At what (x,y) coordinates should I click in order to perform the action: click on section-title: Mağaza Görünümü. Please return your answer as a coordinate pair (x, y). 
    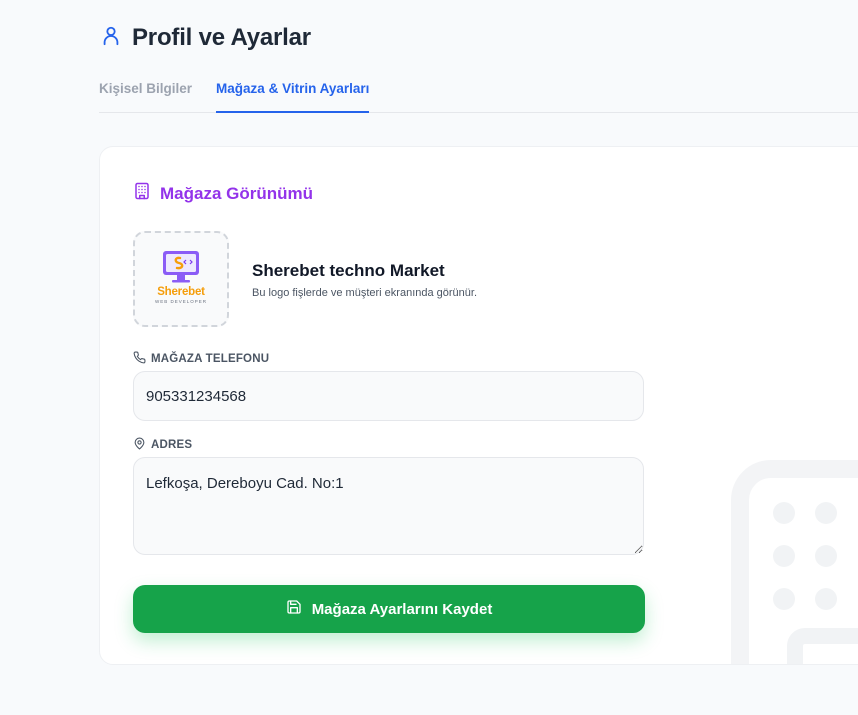
    Looking at the image, I should click on (237, 193).